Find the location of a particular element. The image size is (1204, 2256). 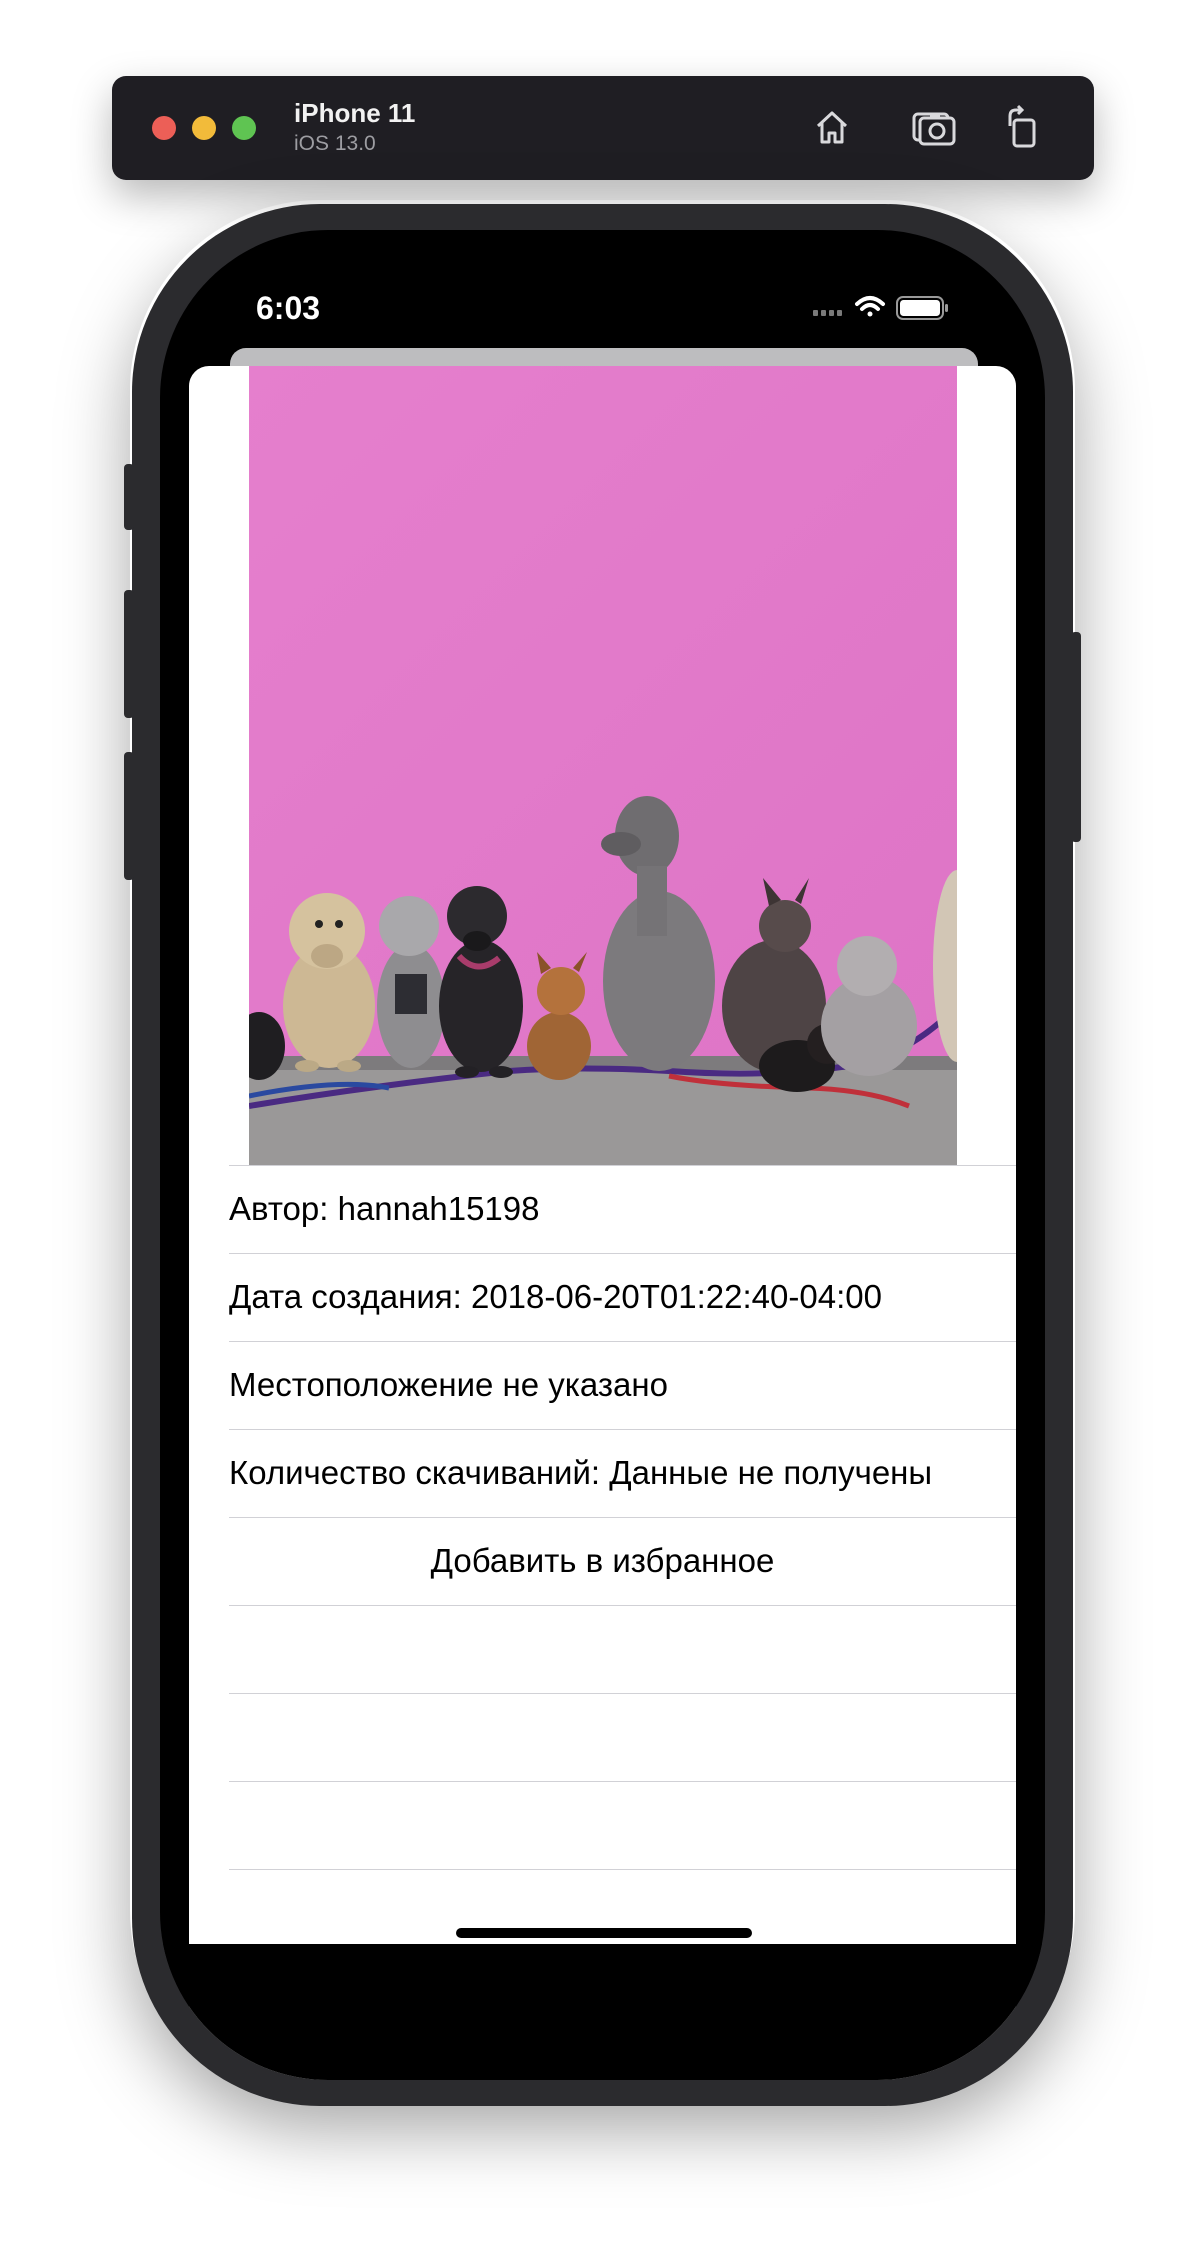

simulator-title-bar: iPhone 11 iOS 13.0 is located at coordinates (603, 128).